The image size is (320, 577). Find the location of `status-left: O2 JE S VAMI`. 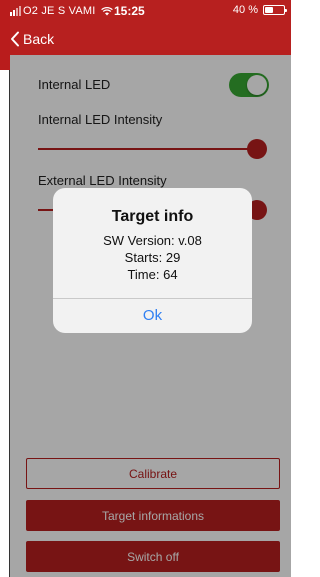

status-left: O2 JE S VAMI is located at coordinates (61, 11).